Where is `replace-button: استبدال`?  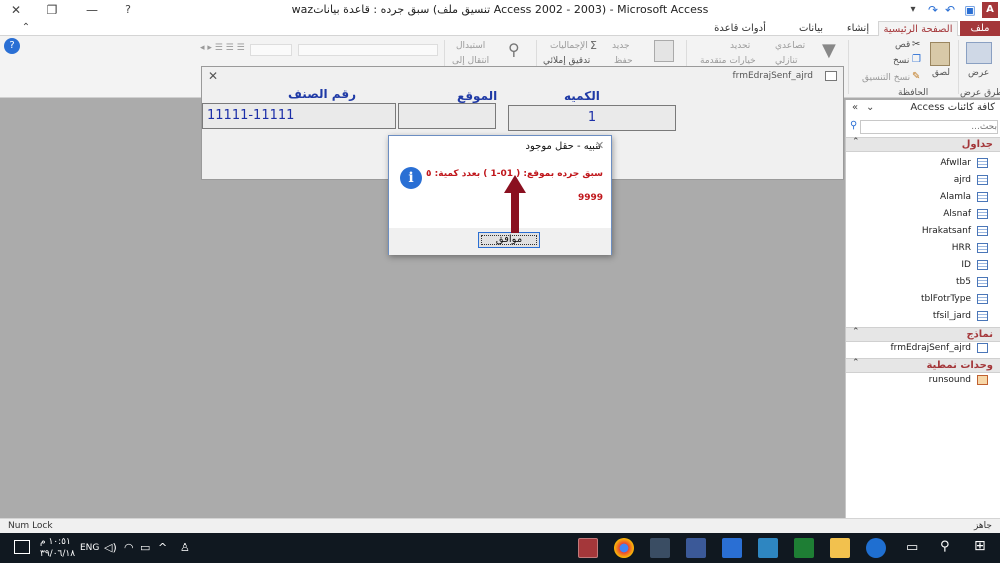 replace-button: استبدال is located at coordinates (470, 46).